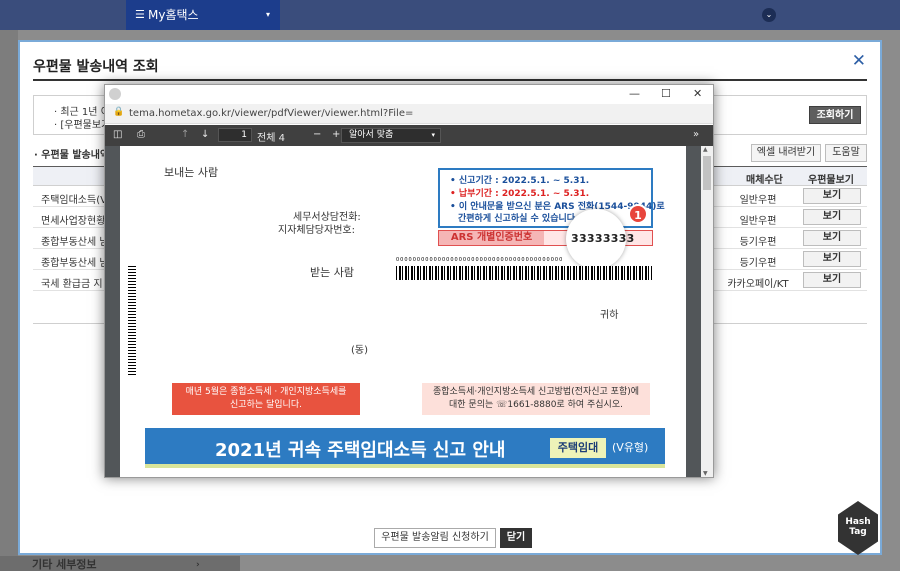  I want to click on notice-line-2: • 납부기간 : 2022.5.1. ~ 5.31., so click(520, 194).